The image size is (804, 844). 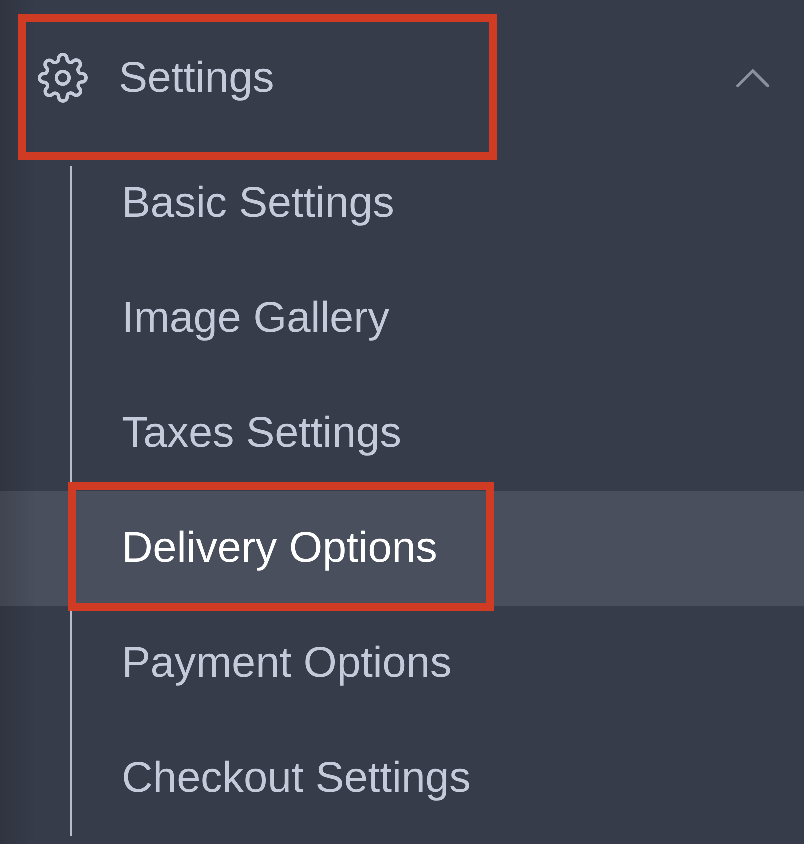 What do you see at coordinates (402, 203) in the screenshot?
I see `submenu-item: Basic Settings` at bounding box center [402, 203].